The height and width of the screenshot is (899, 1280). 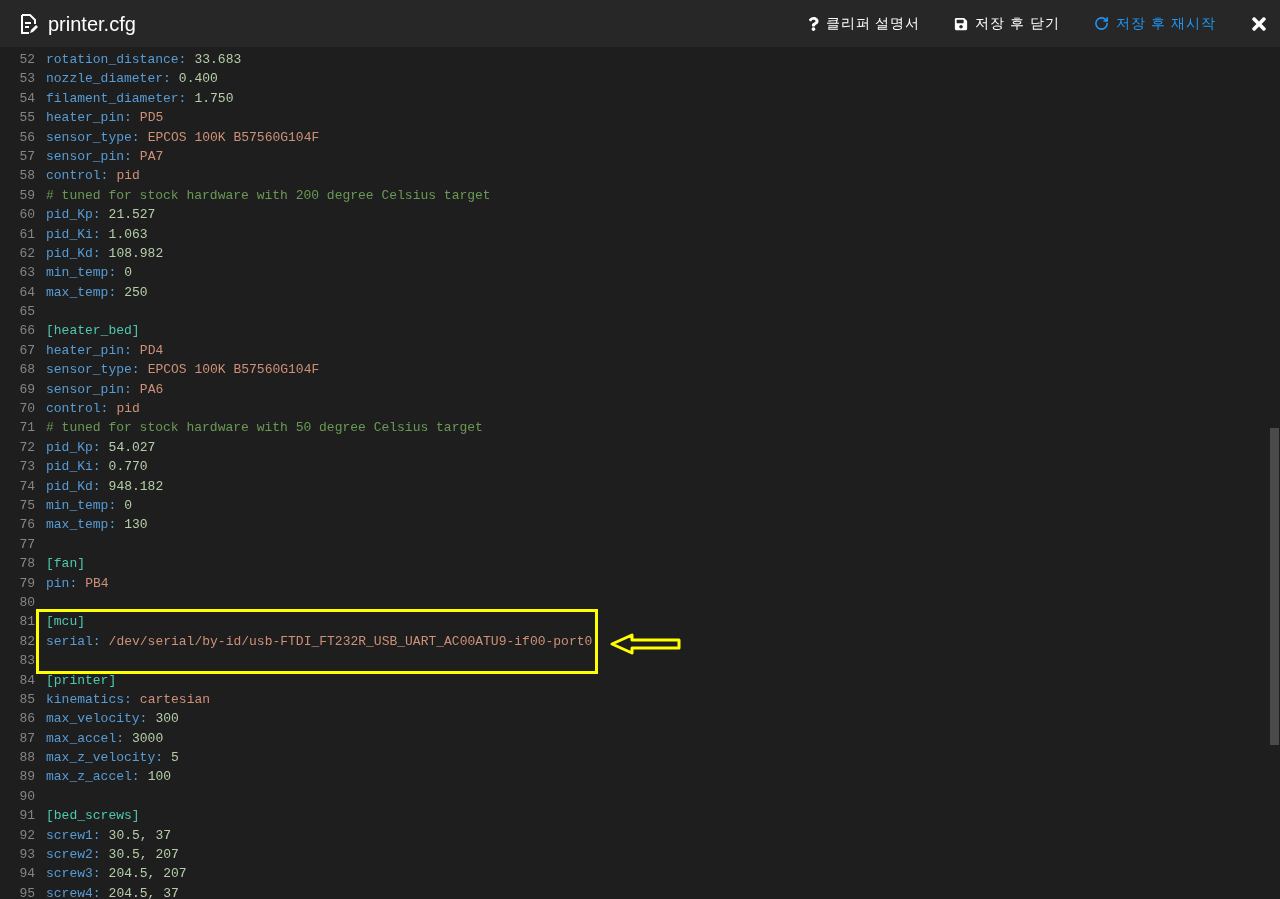 What do you see at coordinates (27, 370) in the screenshot?
I see `line-number: 68` at bounding box center [27, 370].